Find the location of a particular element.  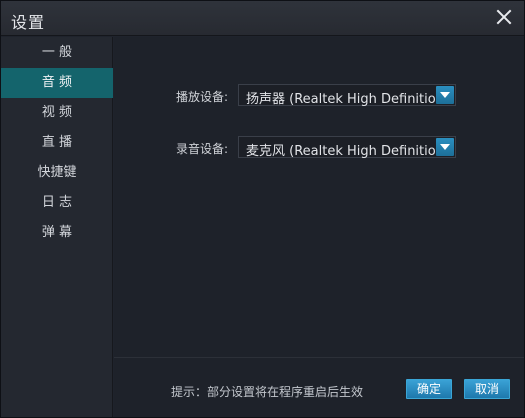

close-button is located at coordinates (504, 17).